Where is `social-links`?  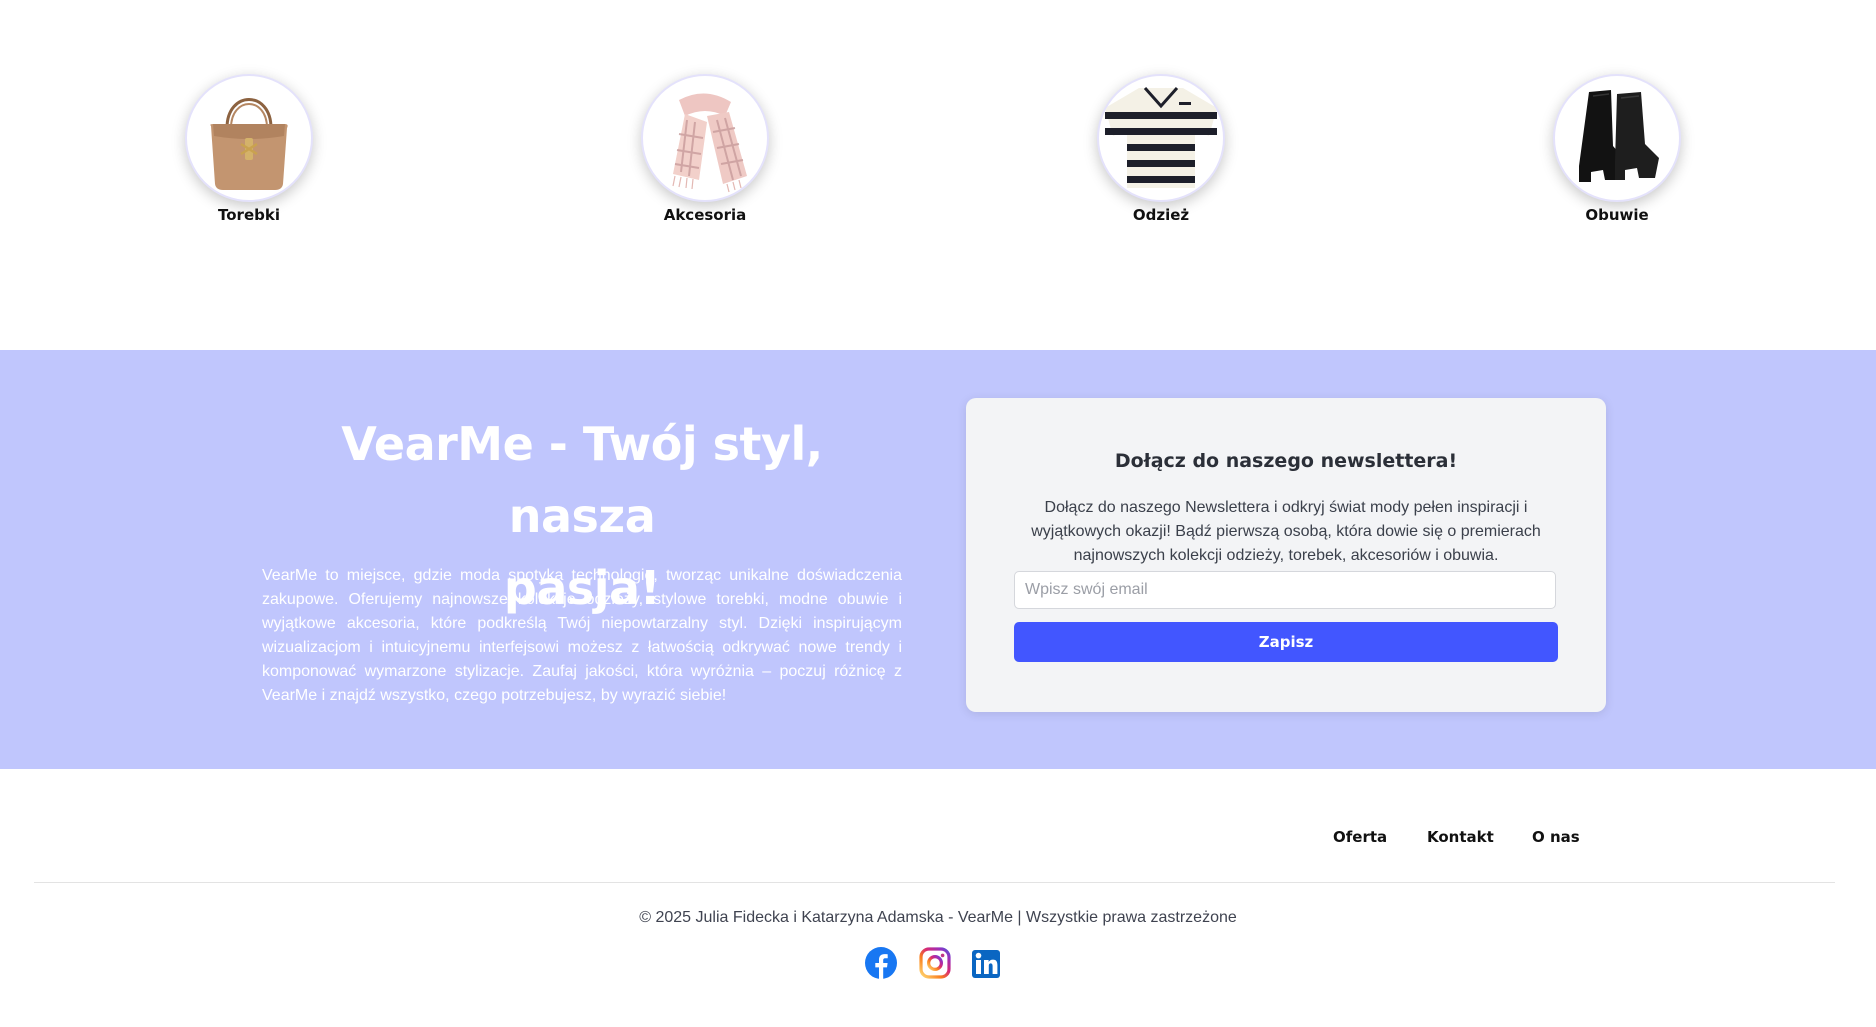
social-links is located at coordinates (939, 964).